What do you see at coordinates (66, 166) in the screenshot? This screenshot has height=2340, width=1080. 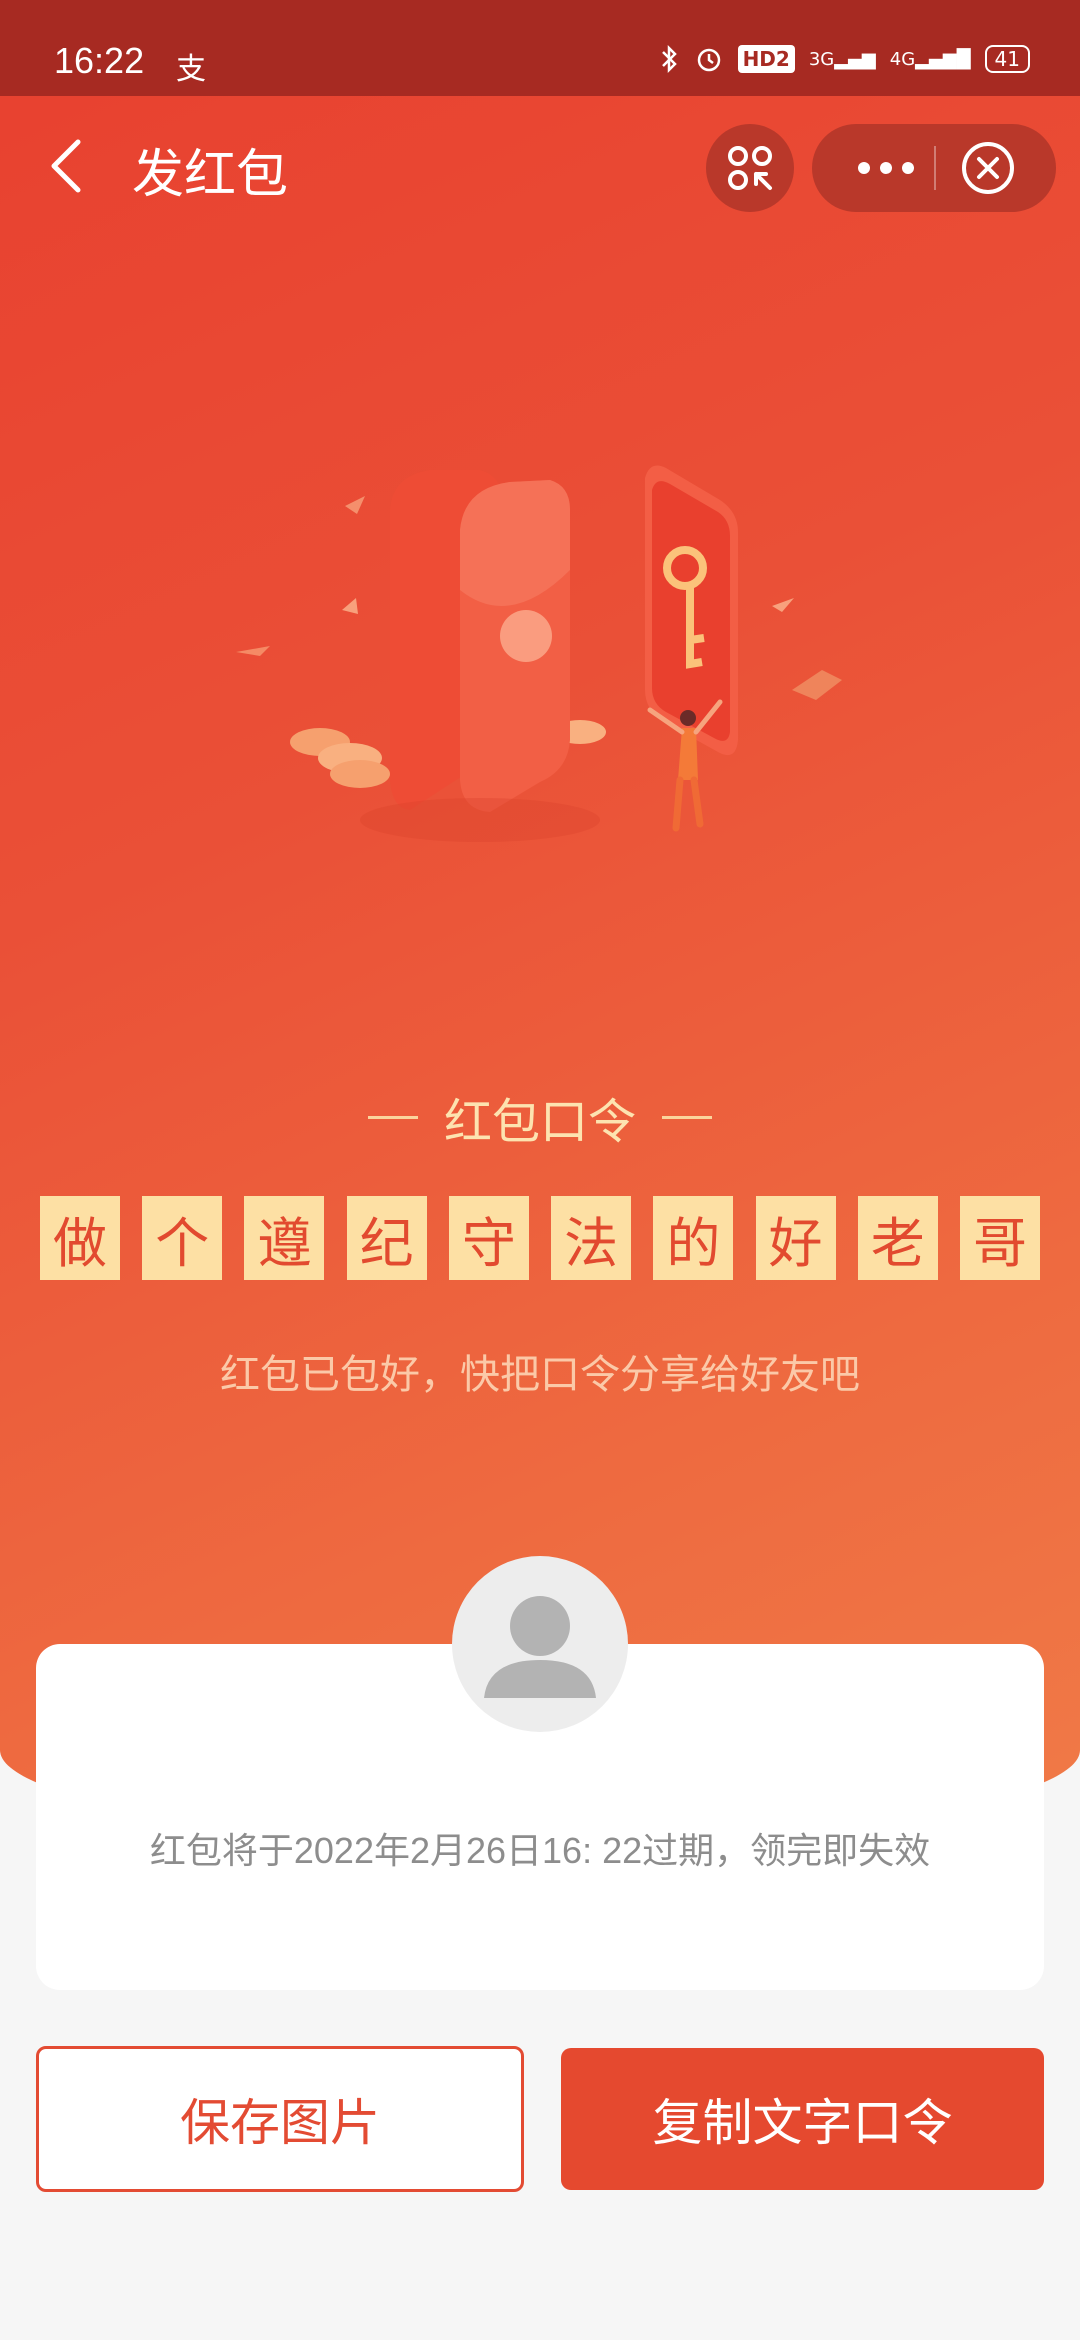 I see `back-icon` at bounding box center [66, 166].